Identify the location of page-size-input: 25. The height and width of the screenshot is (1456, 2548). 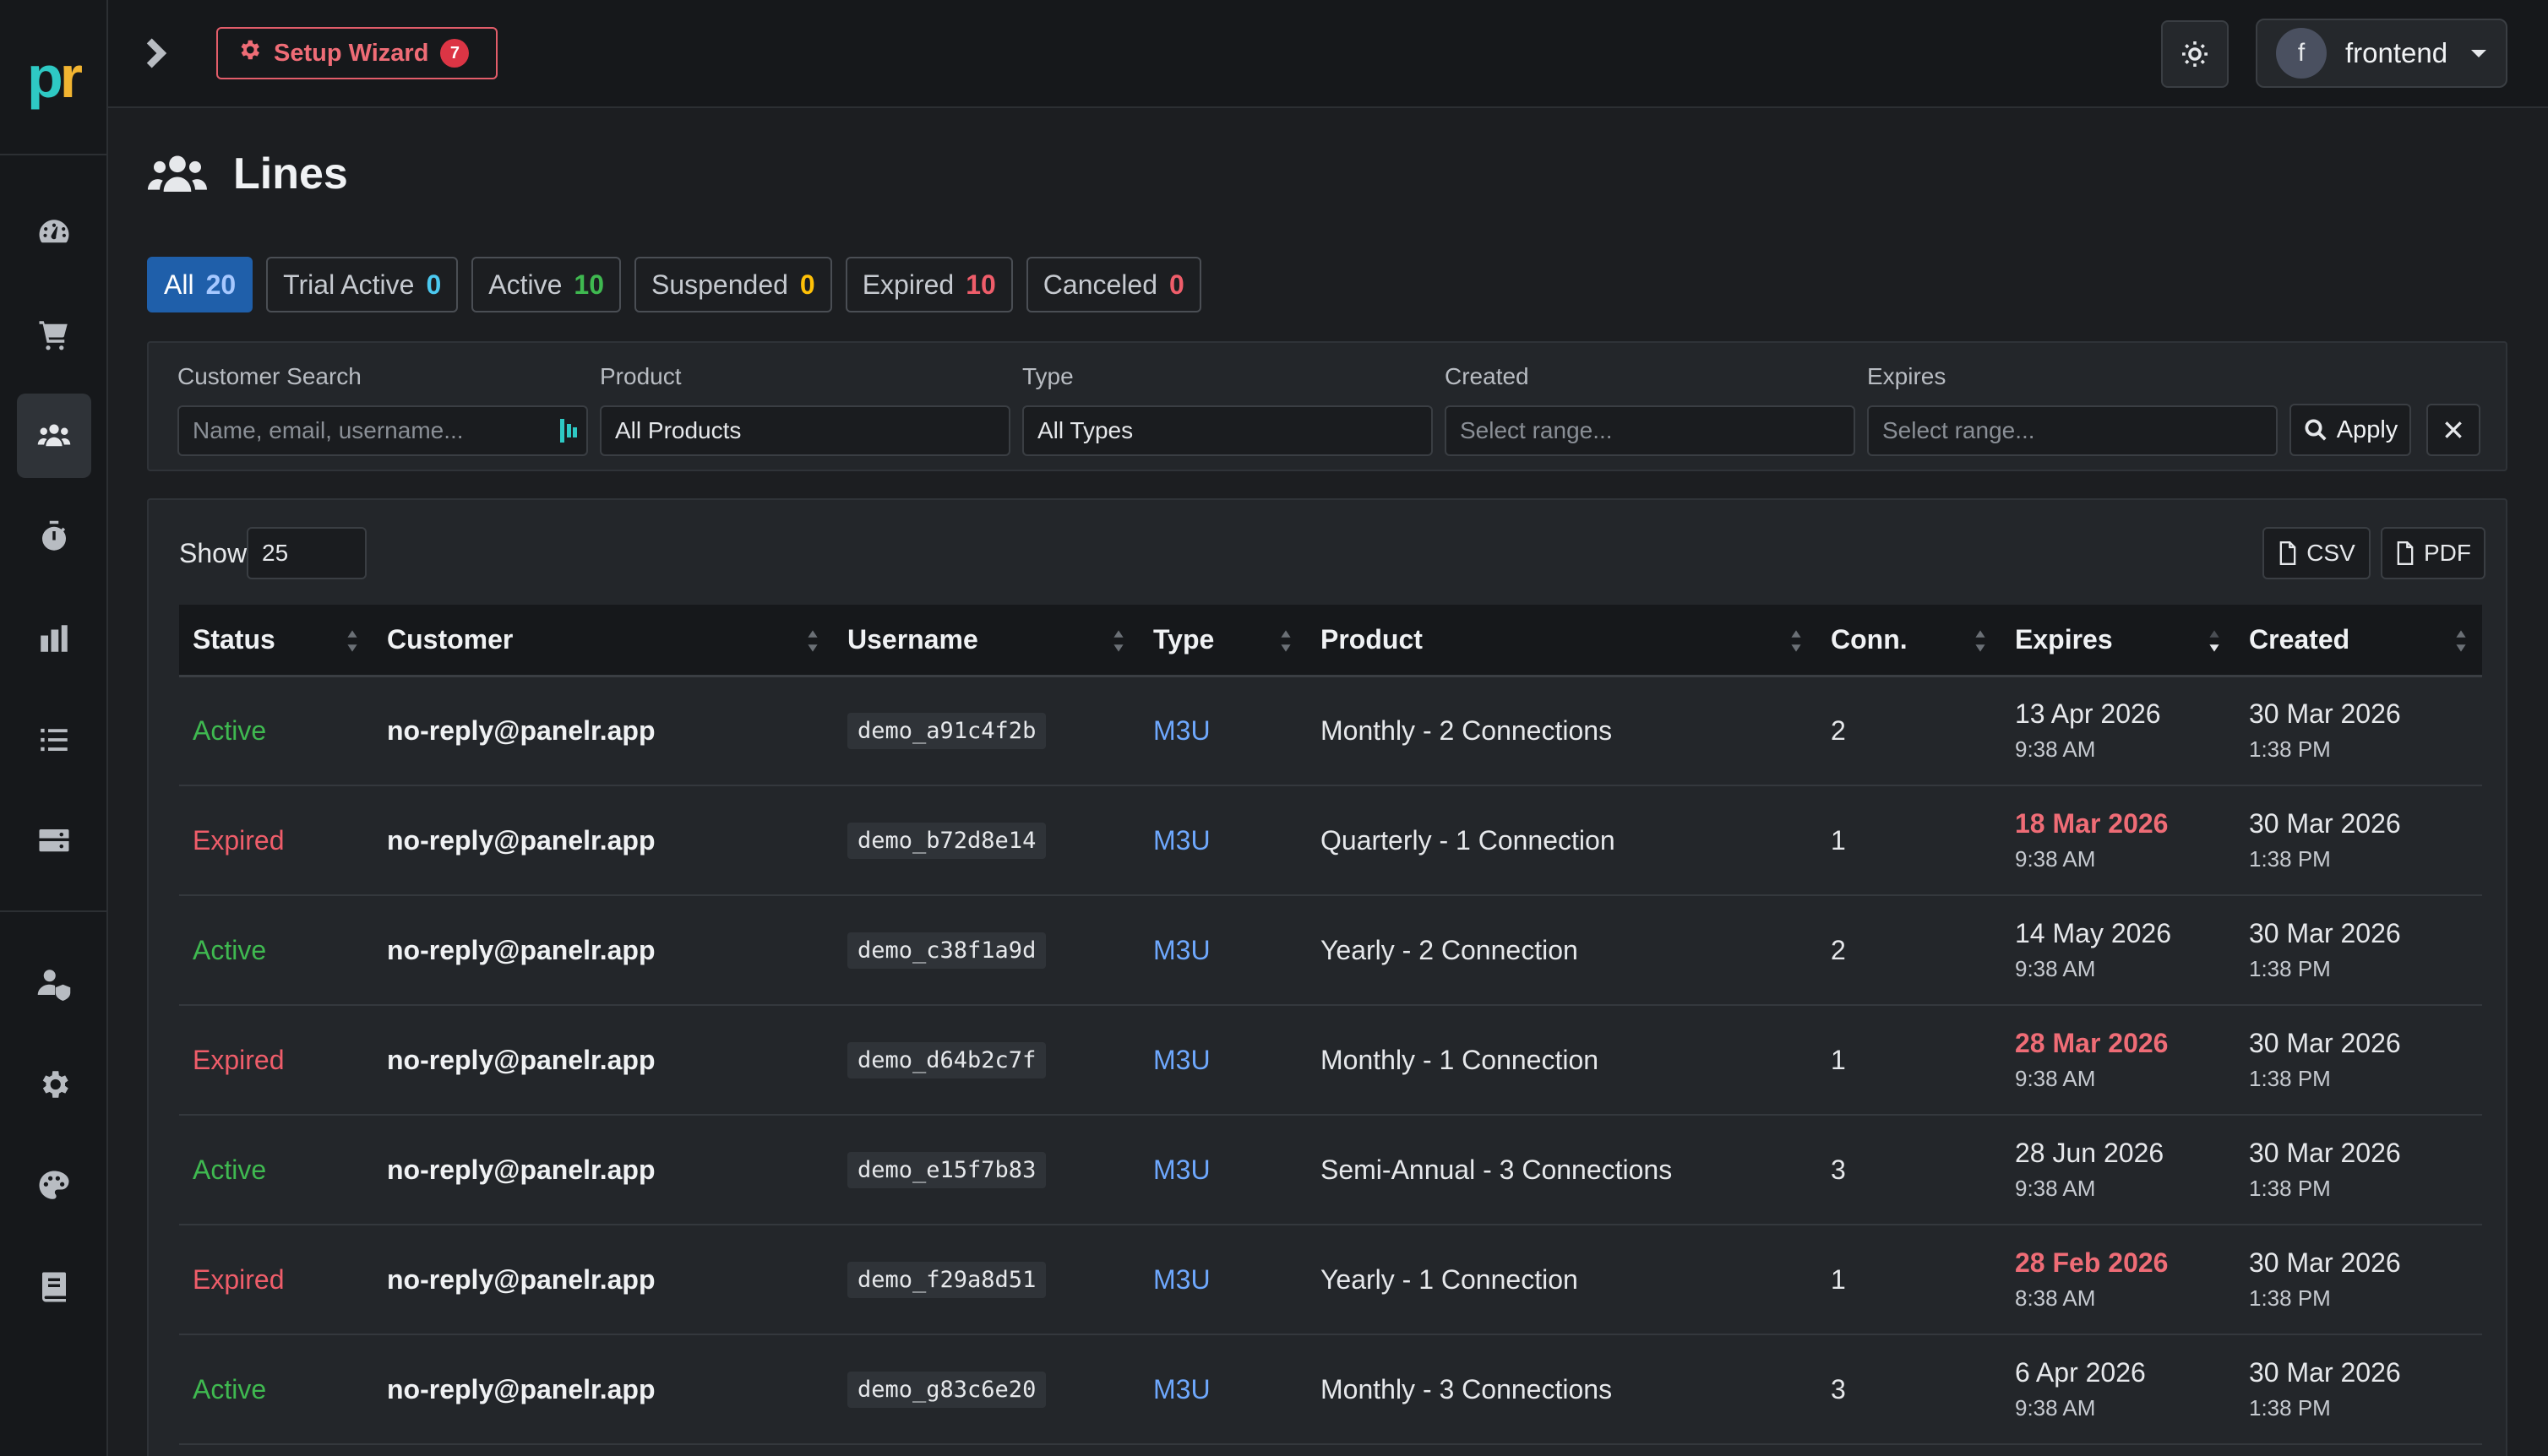
(307, 553).